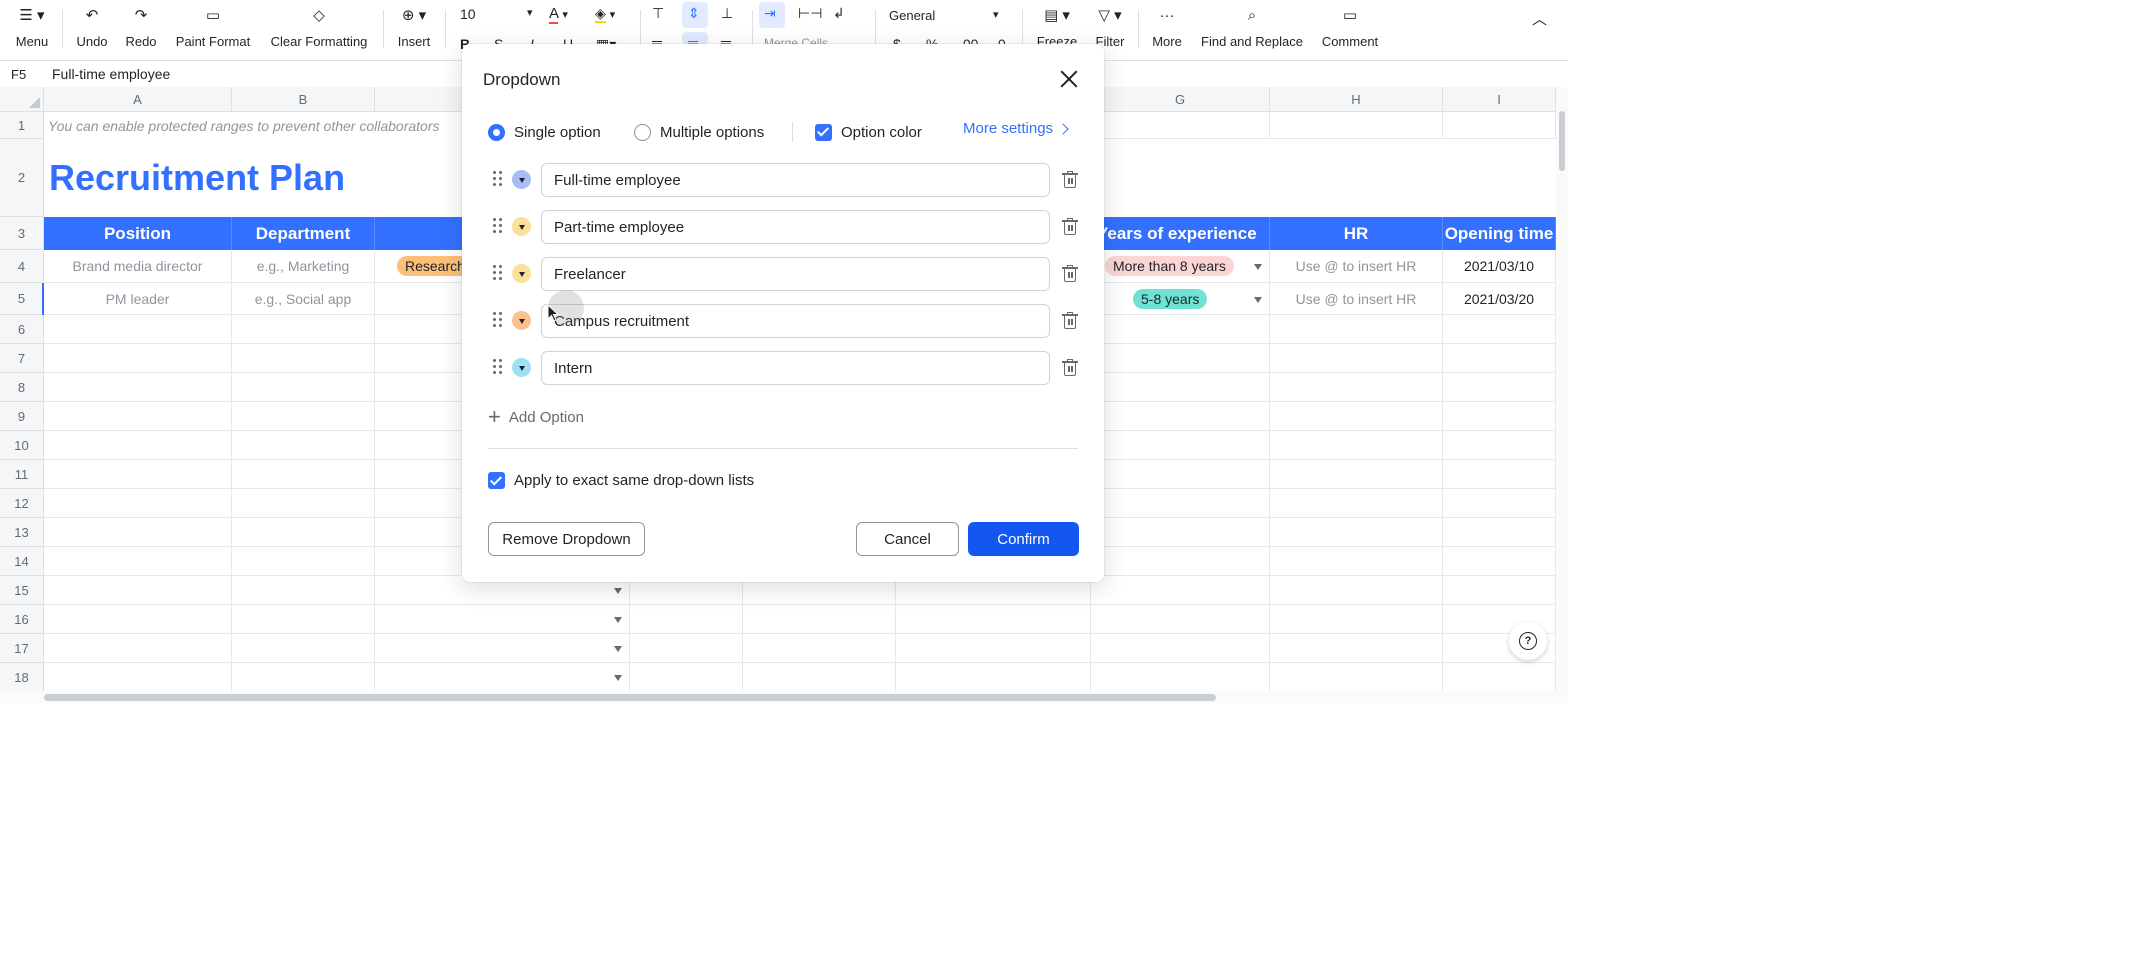  Describe the element at coordinates (22, 99) in the screenshot. I see `select-all-corner` at that location.